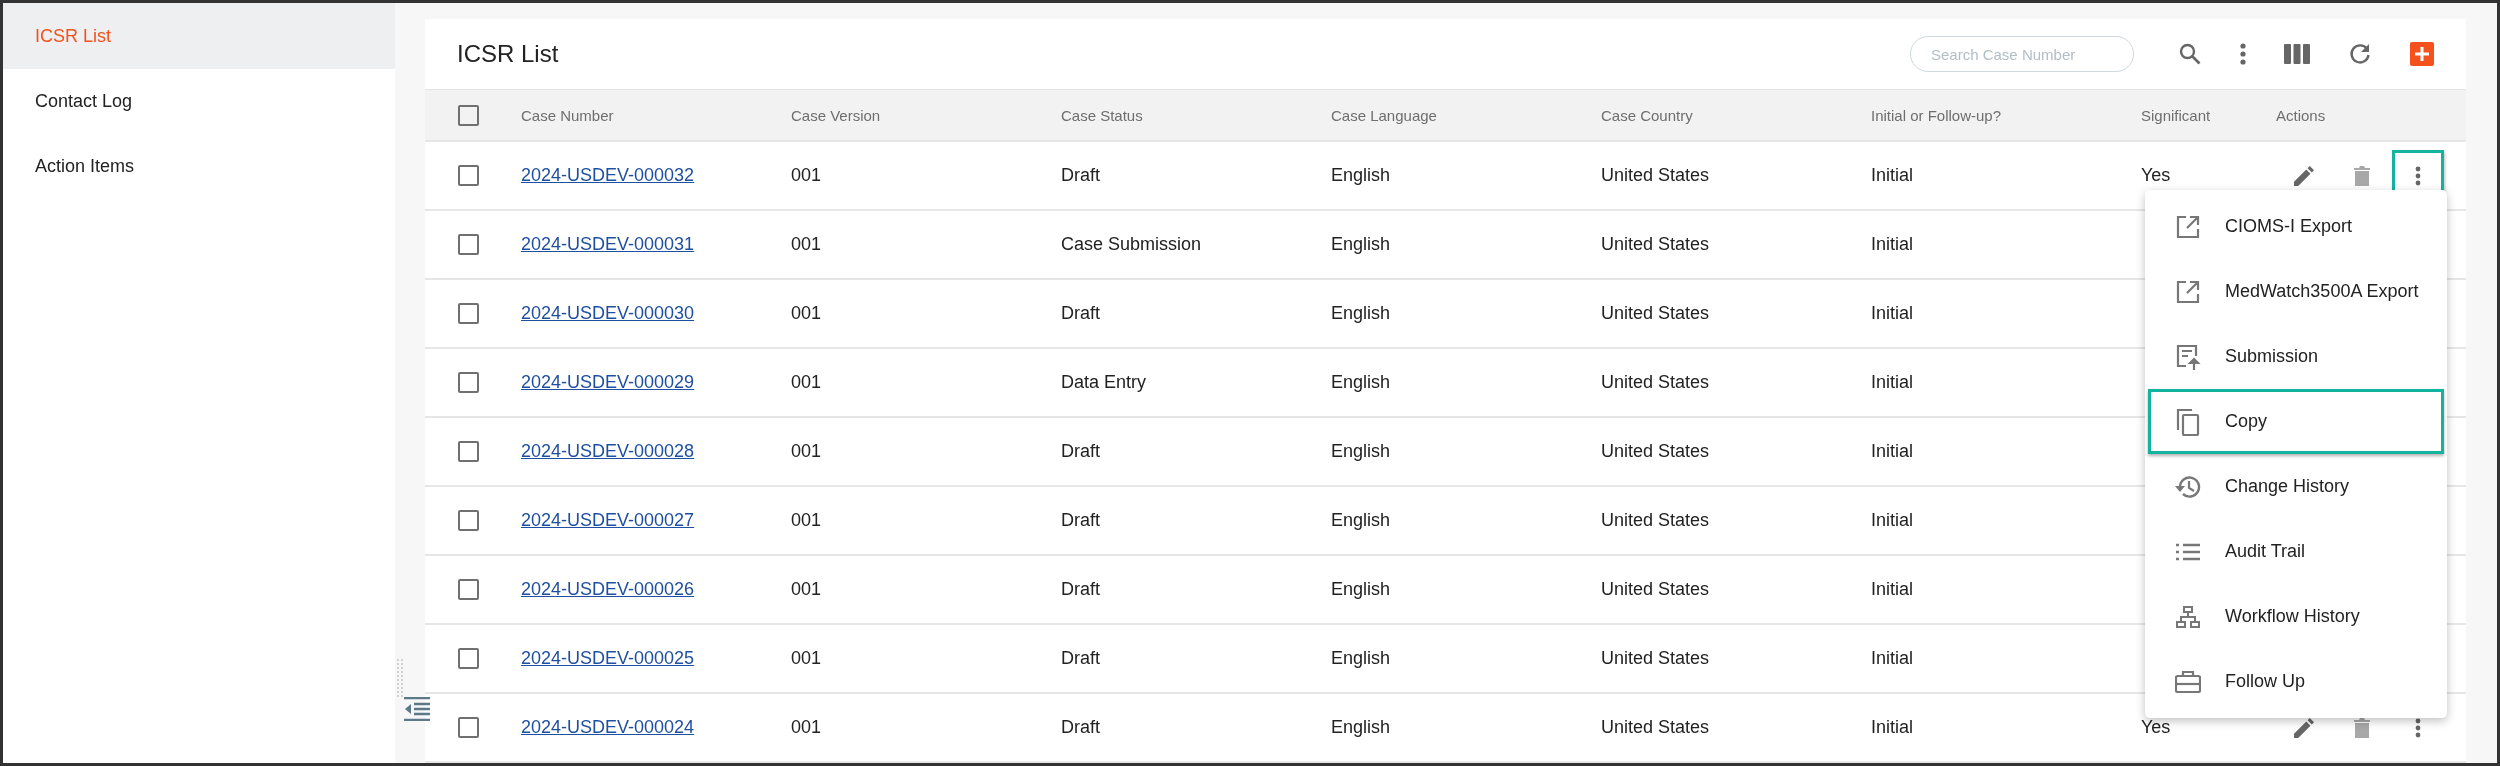 The width and height of the screenshot is (2500, 766). What do you see at coordinates (400, 678) in the screenshot?
I see `drag-handle-icon` at bounding box center [400, 678].